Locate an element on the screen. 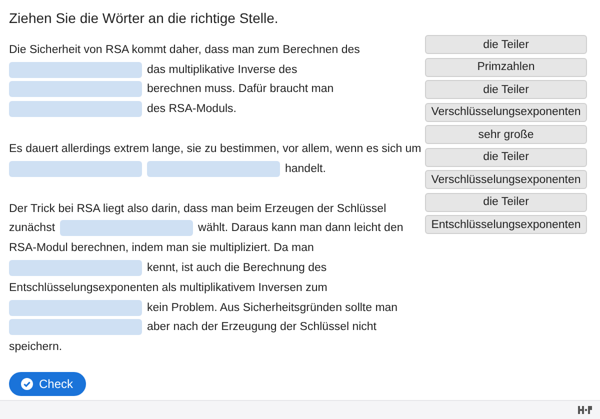 This screenshot has width=600, height=419. sentence-text: kennt, ist auch die Berechnung des is located at coordinates (237, 268).